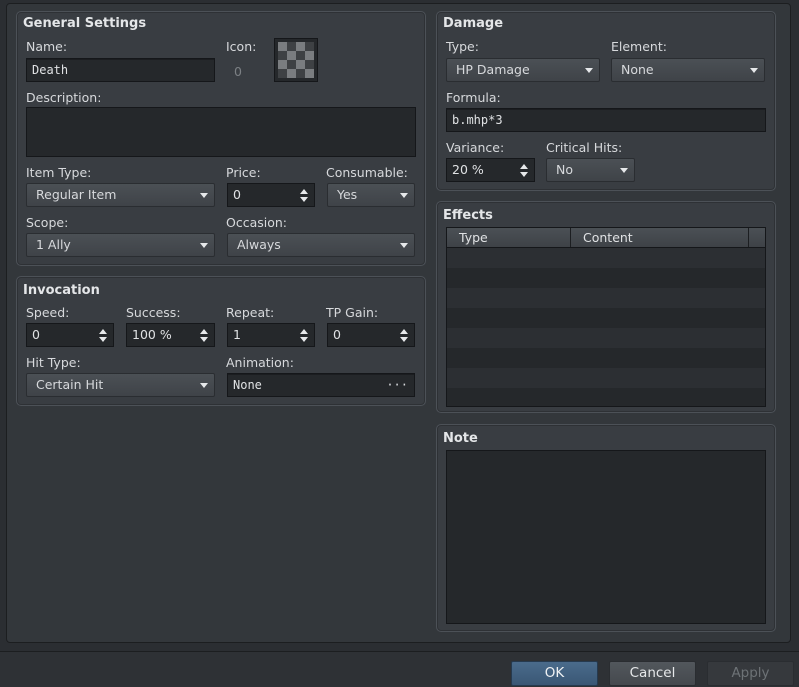 The width and height of the screenshot is (799, 687). Describe the element at coordinates (237, 334) in the screenshot. I see `repeat-value: 1` at that location.